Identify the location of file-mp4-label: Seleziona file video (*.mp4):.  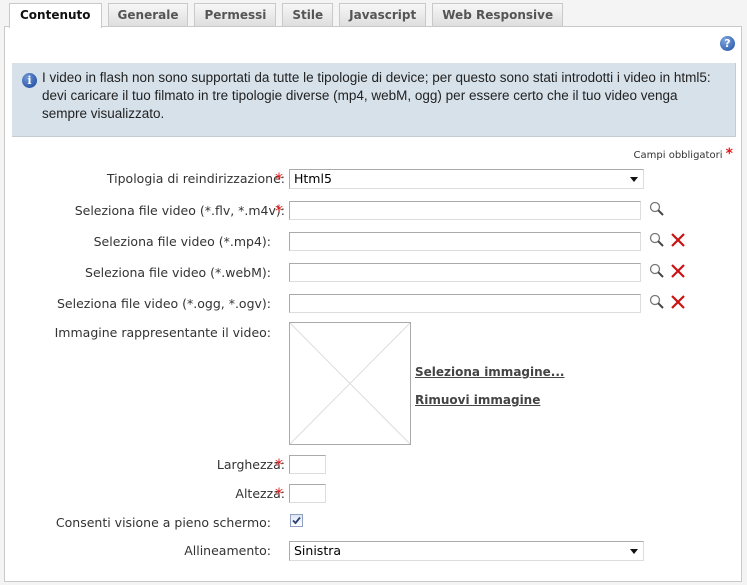
(182, 241).